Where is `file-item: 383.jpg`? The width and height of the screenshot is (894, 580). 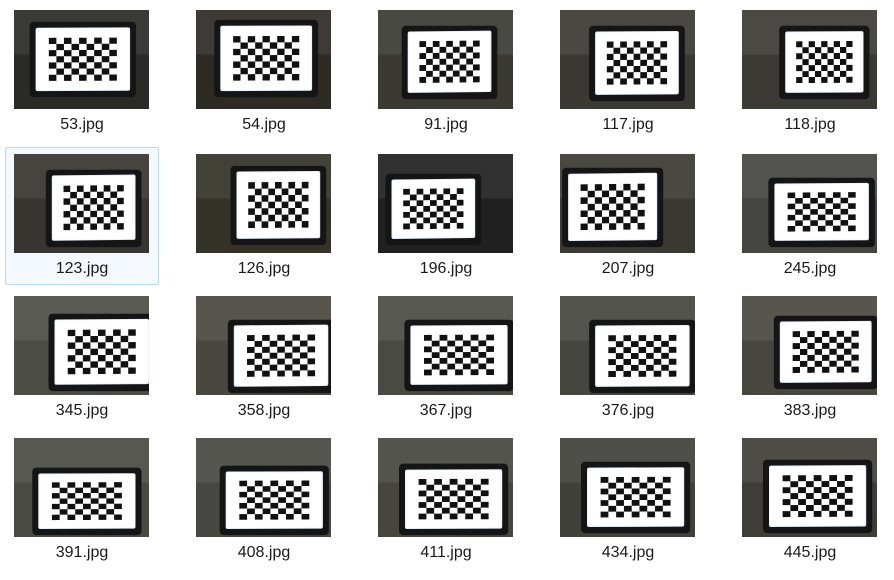
file-item: 383.jpg is located at coordinates (810, 358).